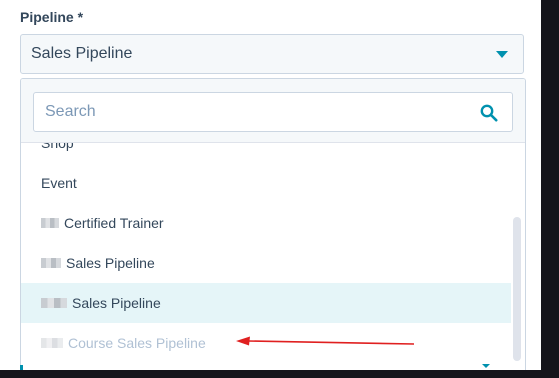 The image size is (559, 378). Describe the element at coordinates (114, 223) in the screenshot. I see `option-label: Certified Trainer` at that location.